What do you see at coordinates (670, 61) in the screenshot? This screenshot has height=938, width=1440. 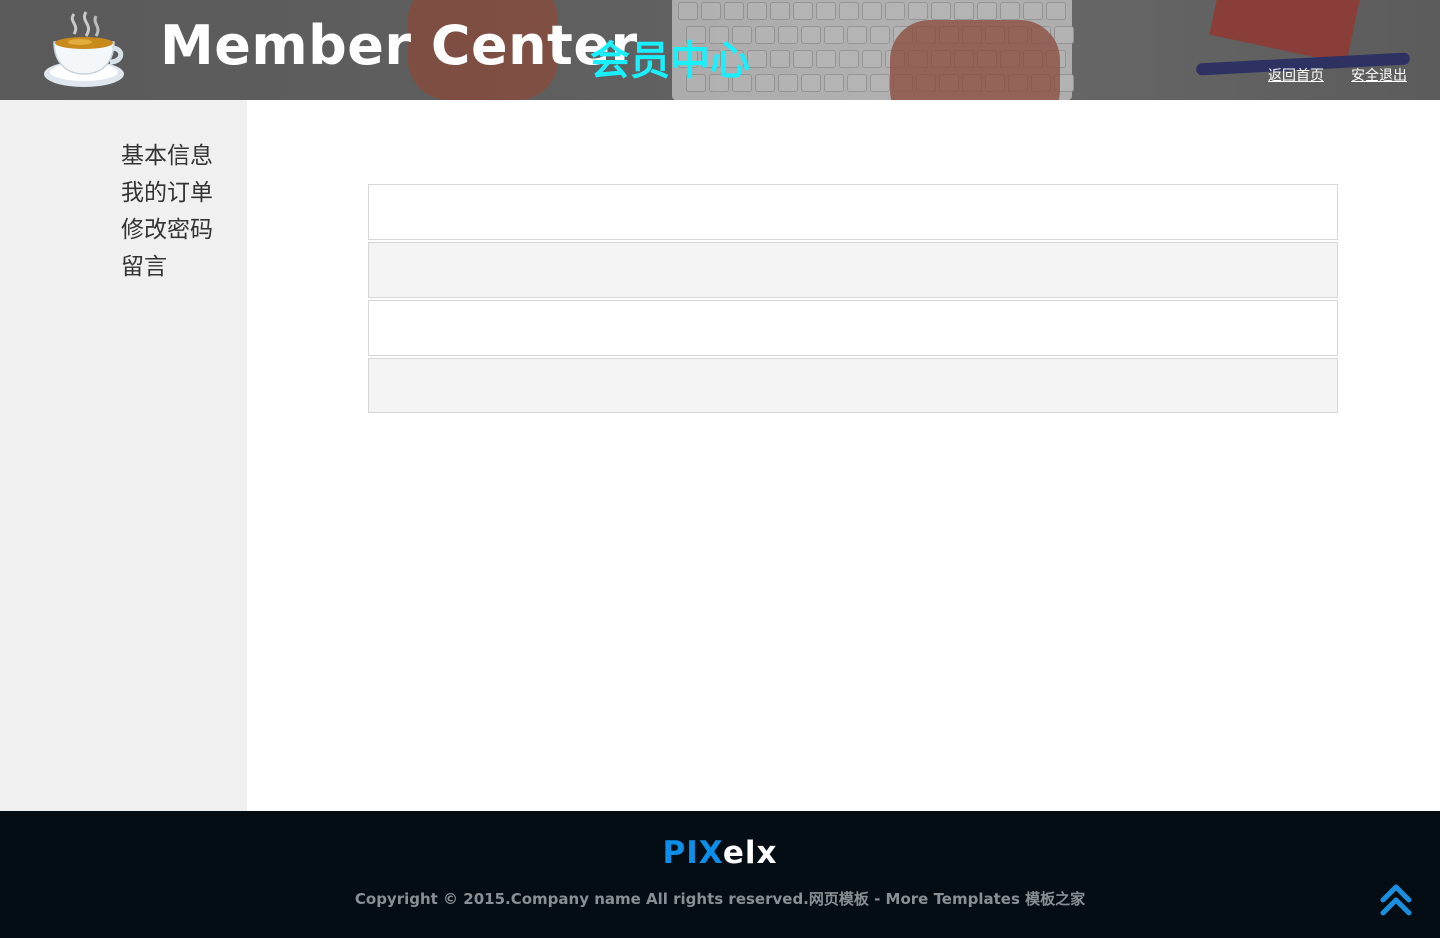 I see `page-title-chinese: 会员中心` at bounding box center [670, 61].